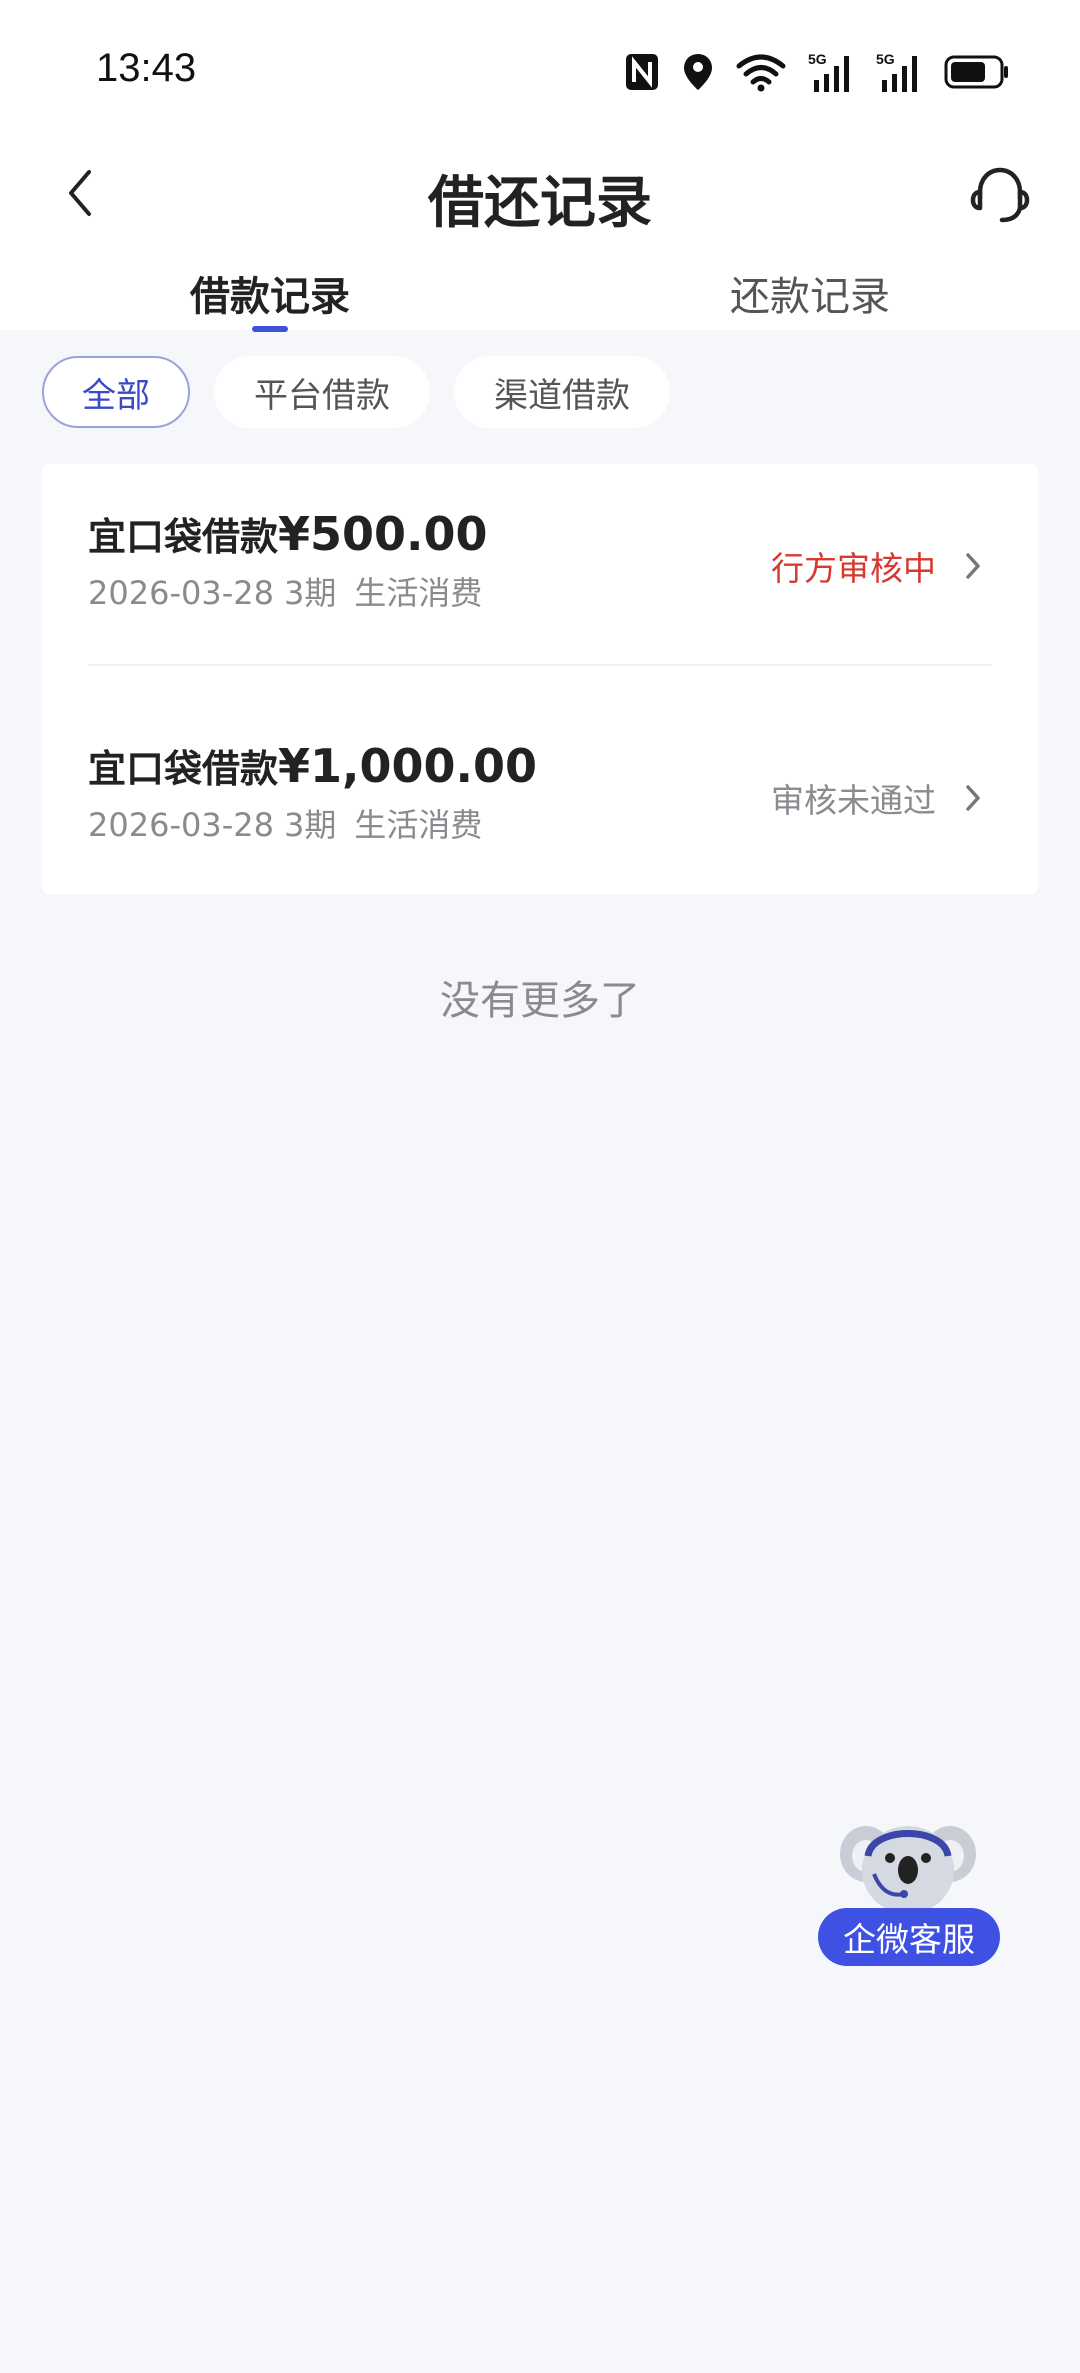  What do you see at coordinates (540, 65) in the screenshot?
I see `status-bar: 13:43 5G 5G` at bounding box center [540, 65].